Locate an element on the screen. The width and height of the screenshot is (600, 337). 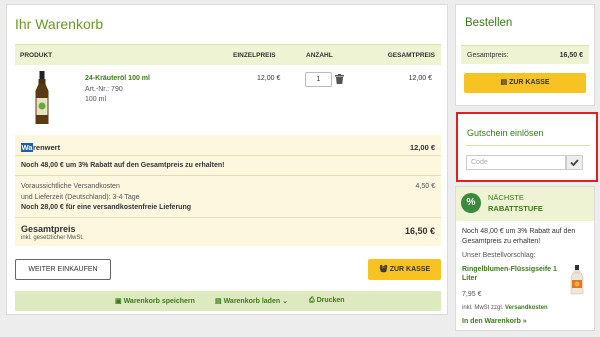
checkout-button: 🧺︎ ZUR KASSE is located at coordinates (404, 269).